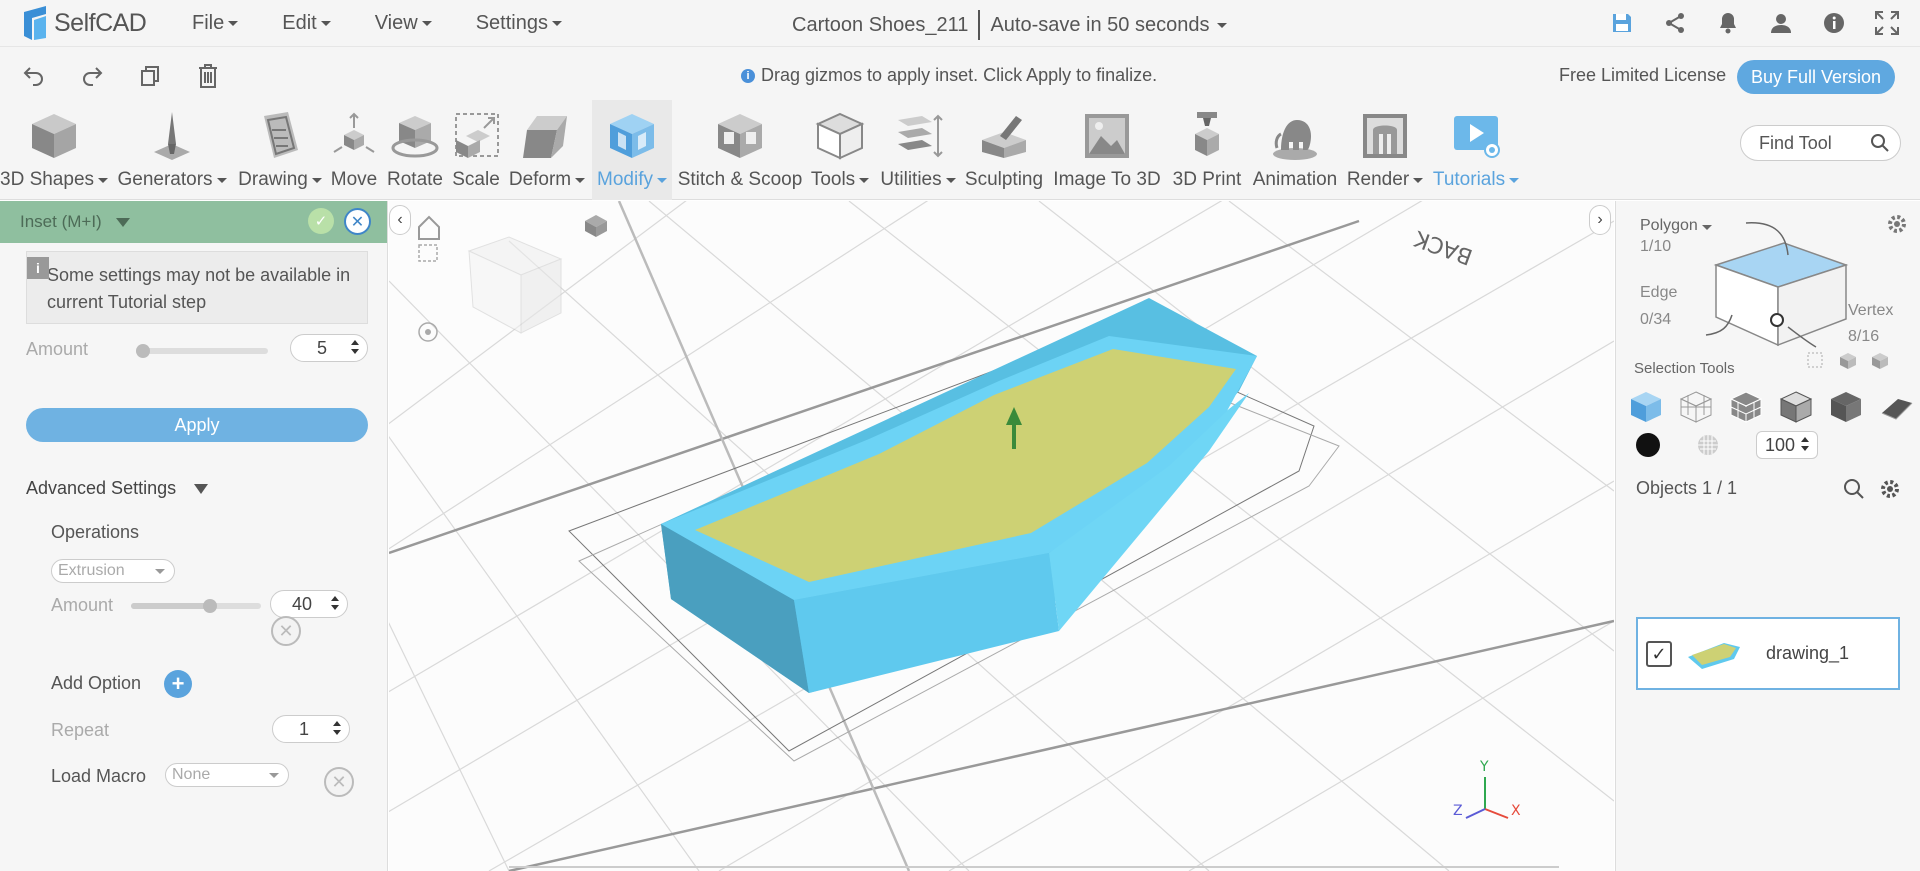 Image resolution: width=1920 pixels, height=871 pixels. Describe the element at coordinates (1600, 220) in the screenshot. I see `collapse-right-panel-icon: ›` at that location.